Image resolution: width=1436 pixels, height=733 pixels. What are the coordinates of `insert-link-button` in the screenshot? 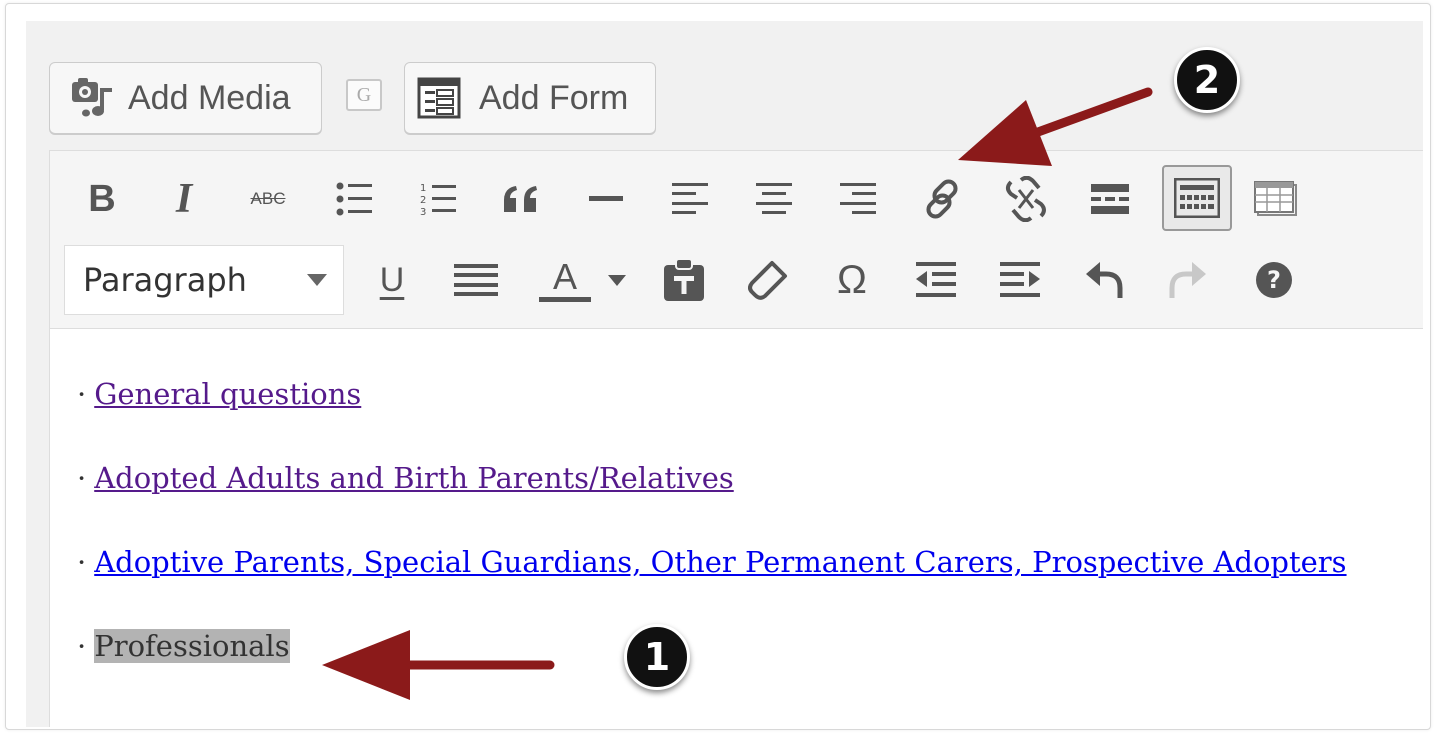 It's located at (942, 199).